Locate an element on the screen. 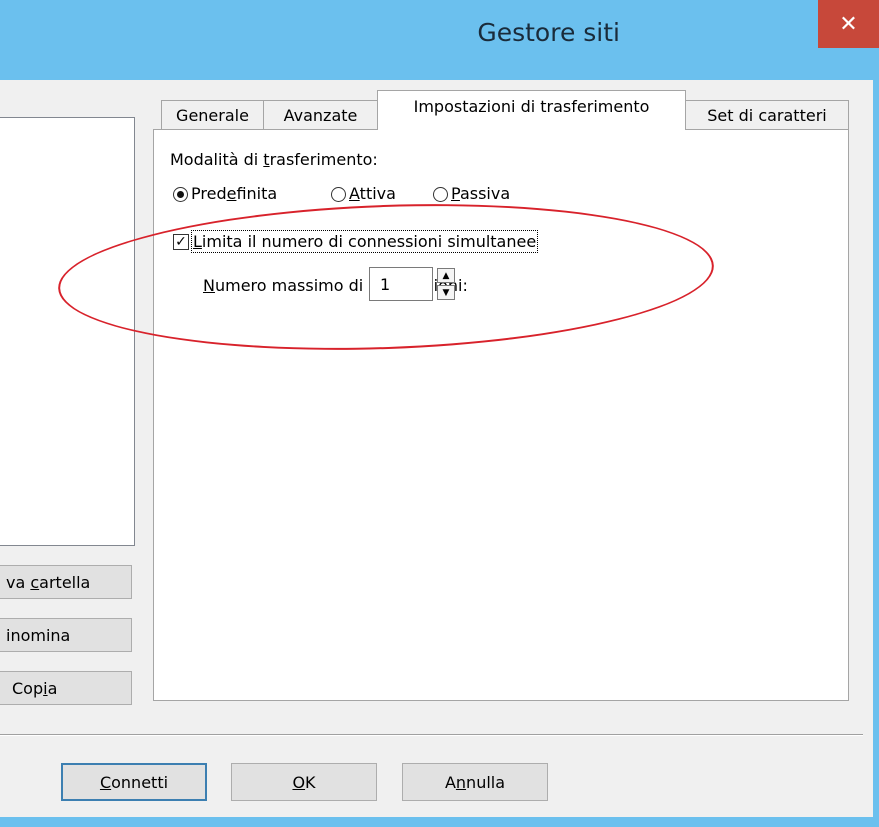 This screenshot has width=879, height=827. limit-connections-checkbox: ✓ is located at coordinates (181, 242).